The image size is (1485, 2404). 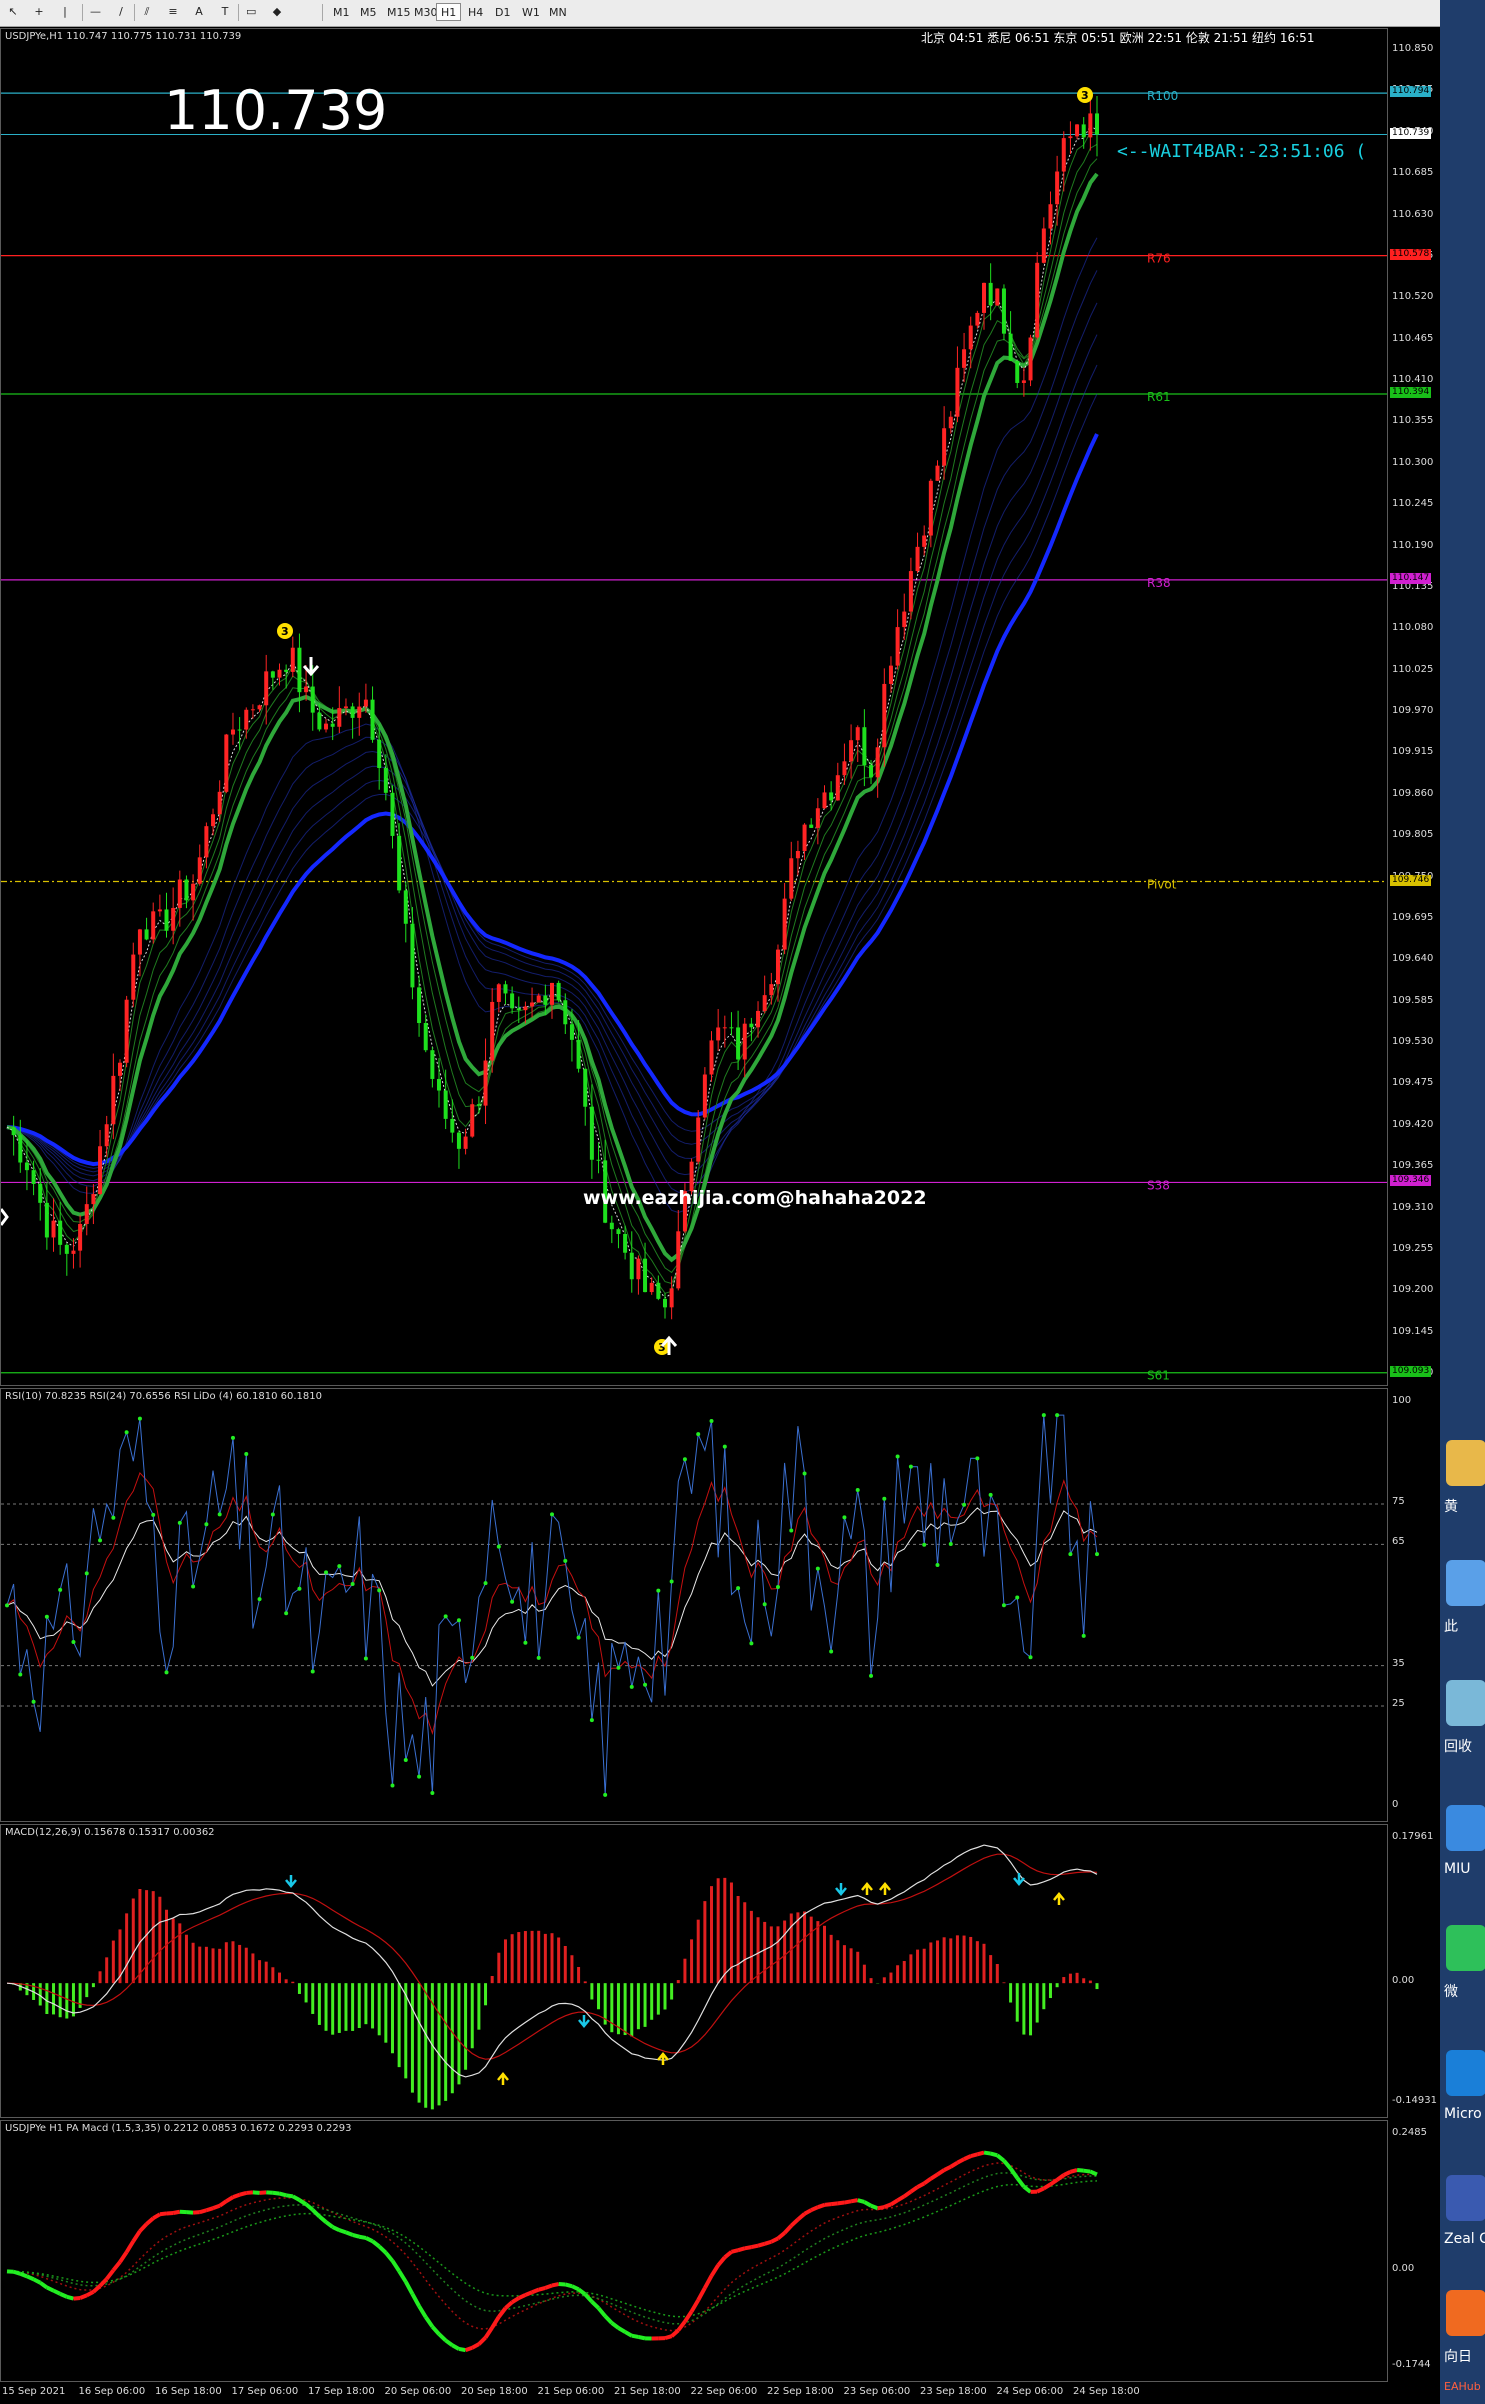 What do you see at coordinates (1414, 1605) in the screenshot?
I see `rsi-axis: 100 75 65 35 25 0` at bounding box center [1414, 1605].